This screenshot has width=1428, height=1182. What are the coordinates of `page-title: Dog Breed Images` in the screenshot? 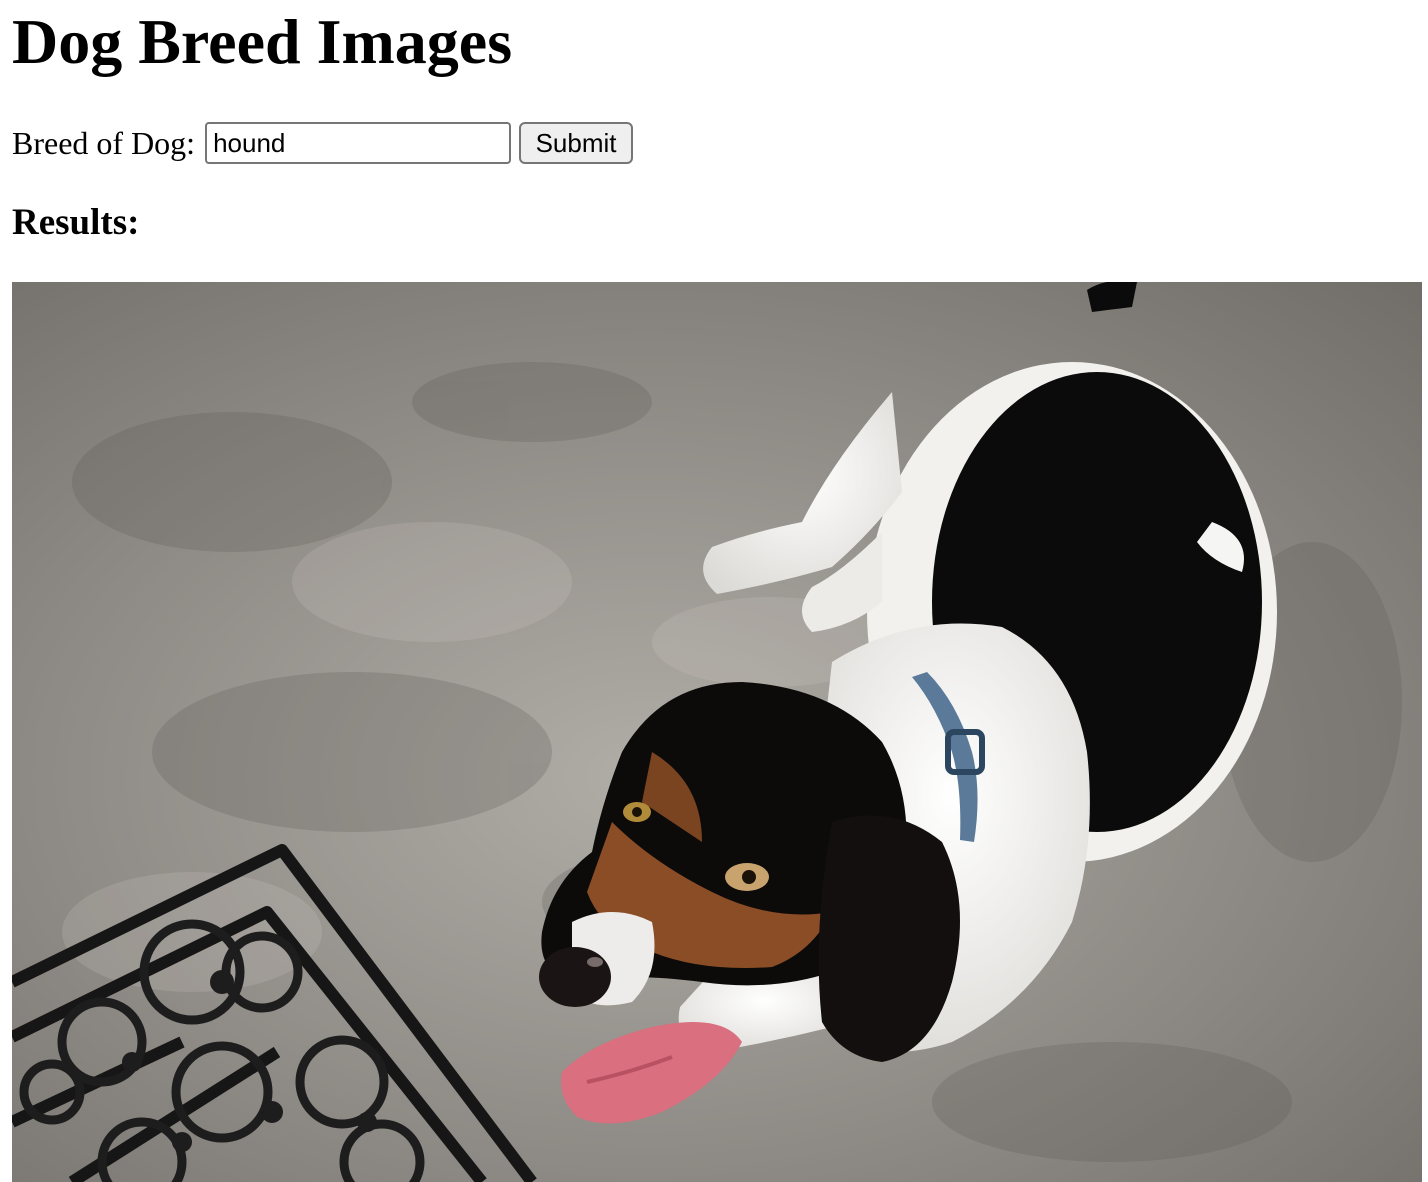 It's located at (262, 41).